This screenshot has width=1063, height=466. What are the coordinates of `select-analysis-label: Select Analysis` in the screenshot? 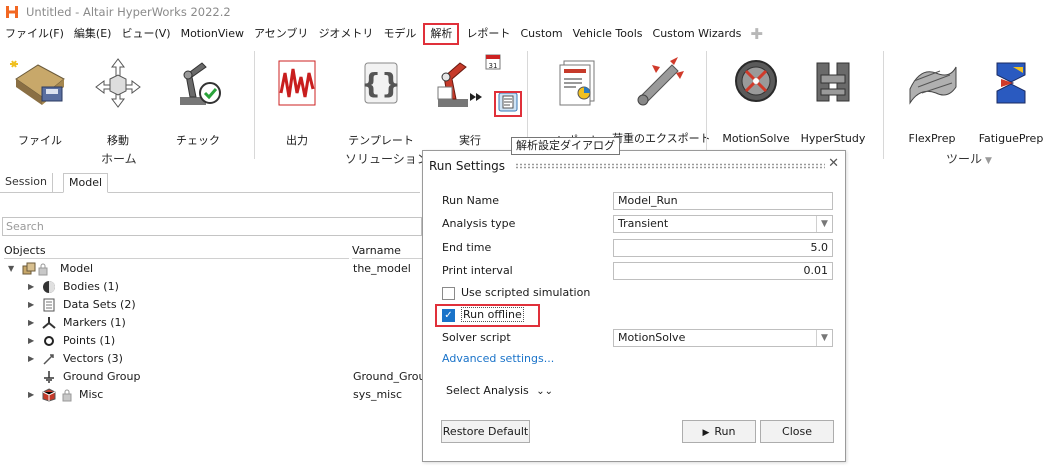 It's located at (487, 390).